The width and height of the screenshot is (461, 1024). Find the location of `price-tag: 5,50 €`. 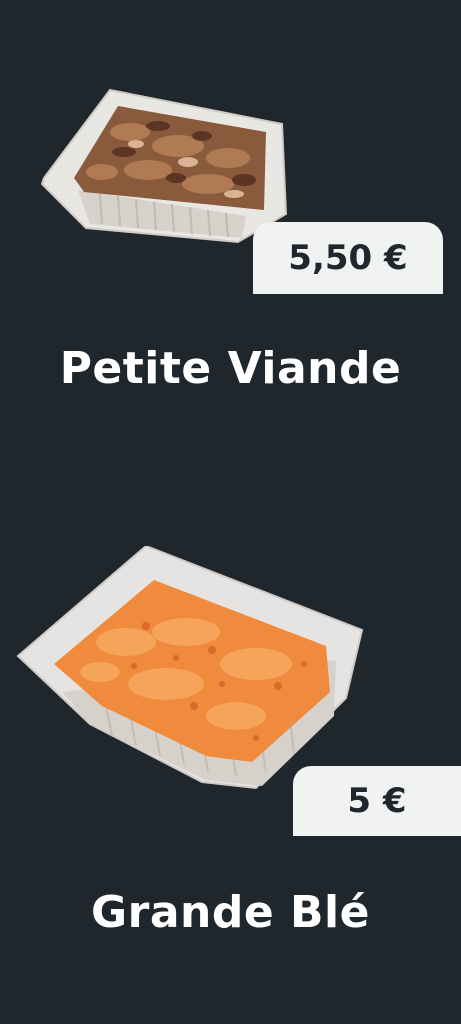

price-tag: 5,50 € is located at coordinates (348, 258).